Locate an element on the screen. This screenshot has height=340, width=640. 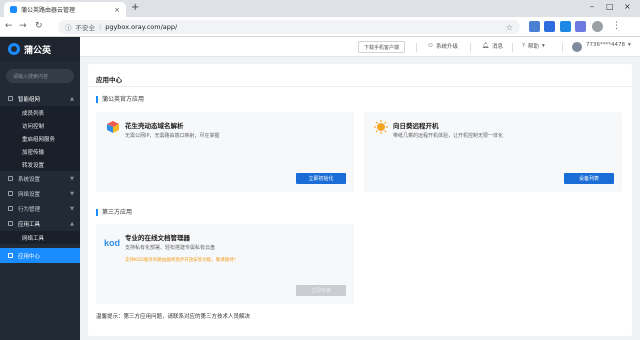
sub-item-encryption: 加密传输 is located at coordinates (40, 151).